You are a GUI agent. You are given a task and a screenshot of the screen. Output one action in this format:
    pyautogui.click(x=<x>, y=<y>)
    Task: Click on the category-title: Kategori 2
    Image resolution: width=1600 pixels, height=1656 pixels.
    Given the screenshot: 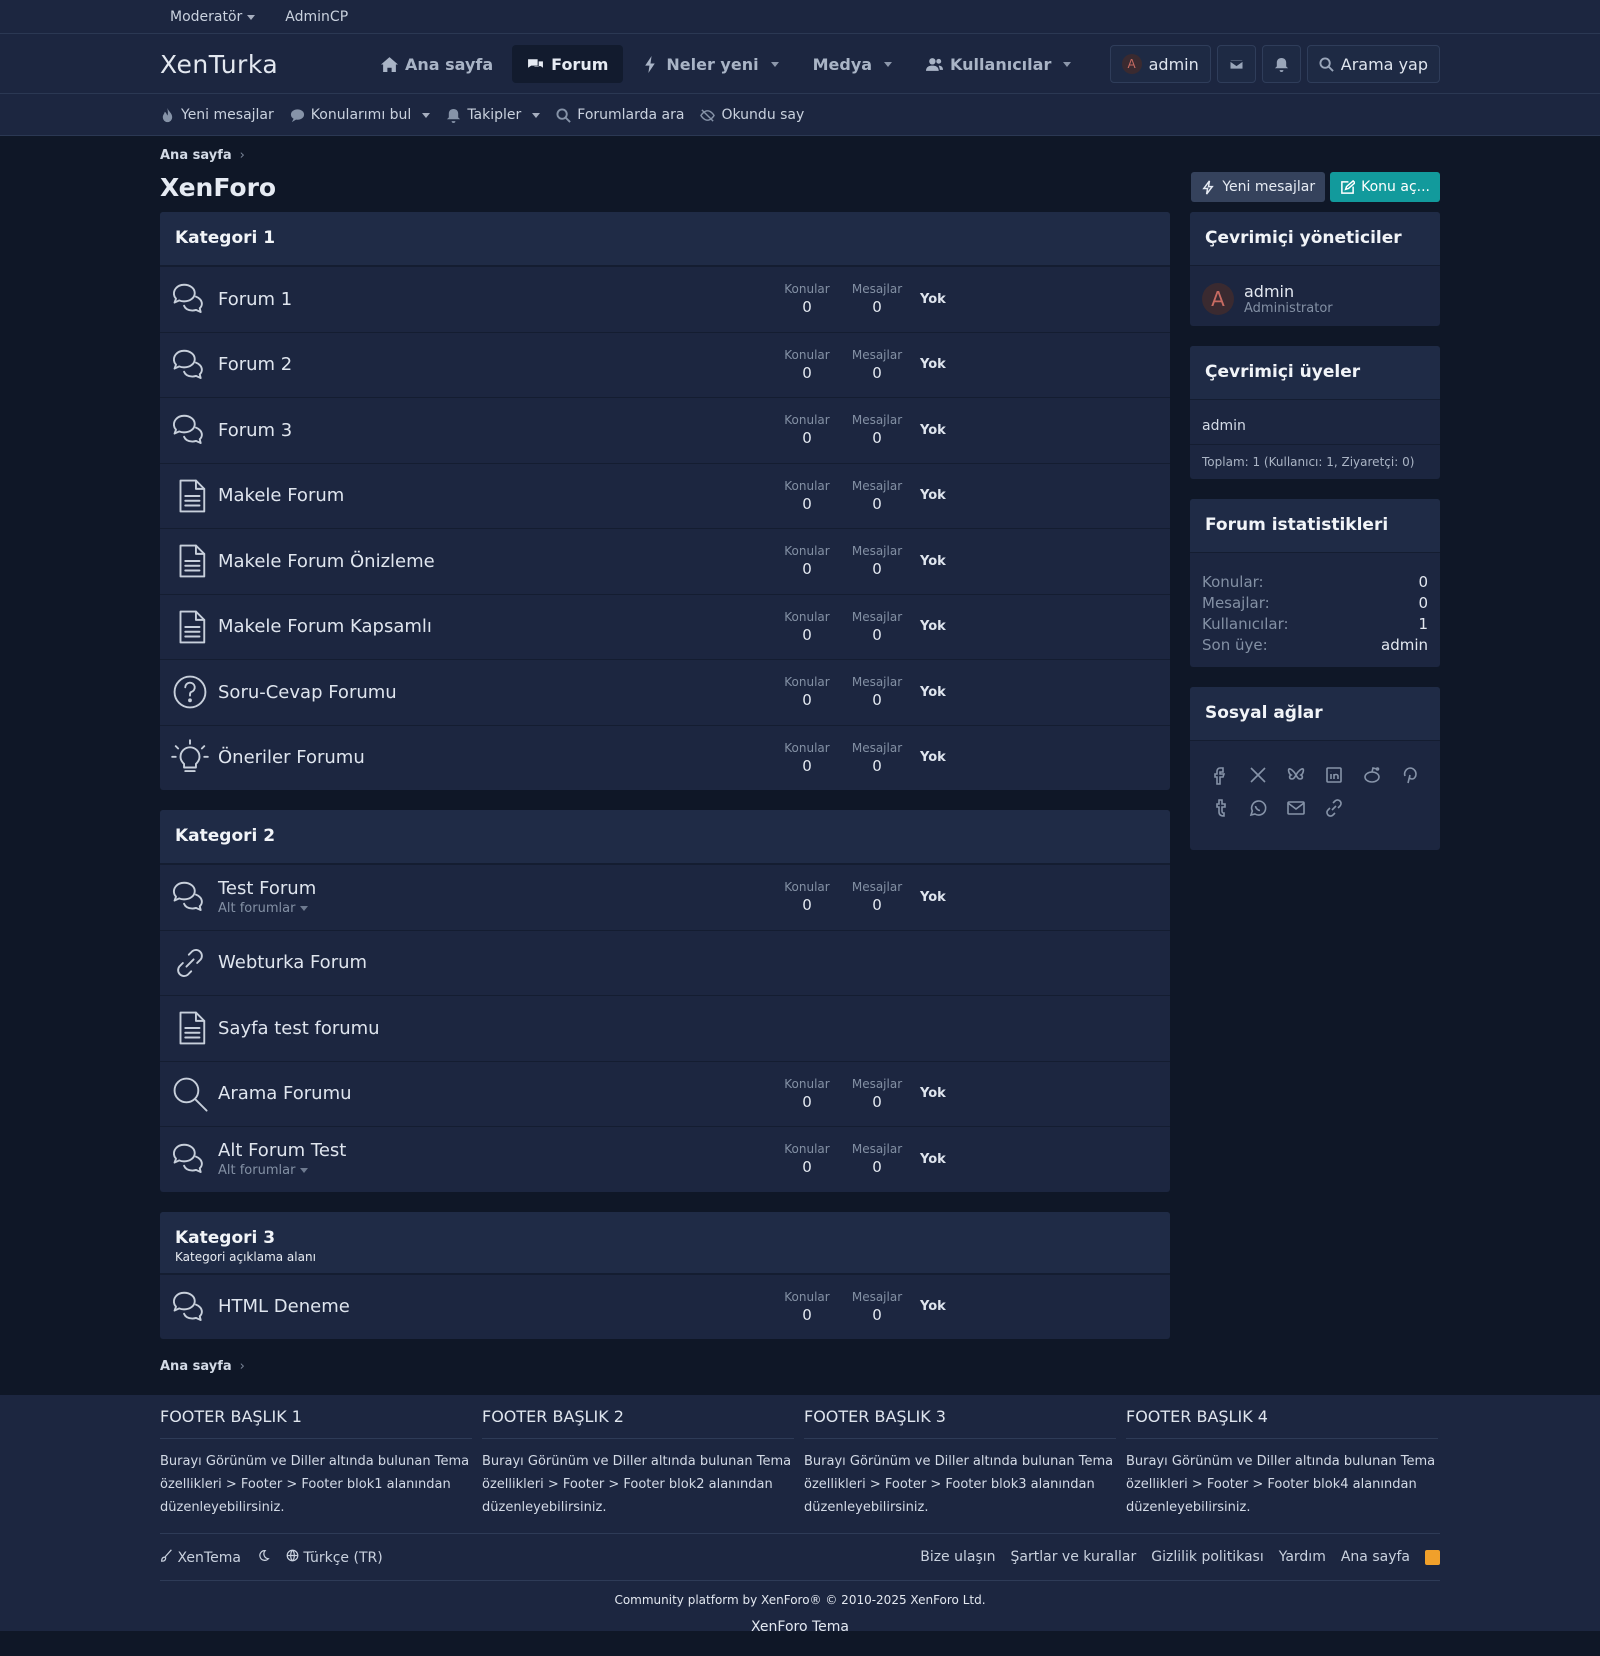 What is the action you would take?
    pyautogui.click(x=225, y=836)
    